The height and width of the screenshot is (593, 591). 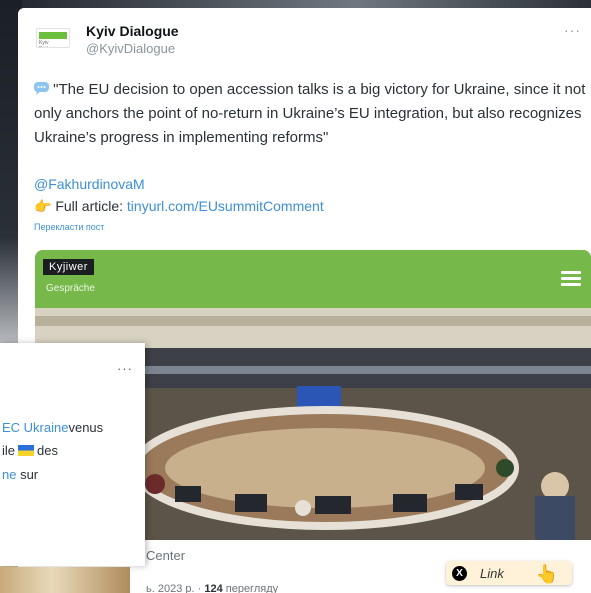 I want to click on media-caption: Center, so click(x=166, y=555).